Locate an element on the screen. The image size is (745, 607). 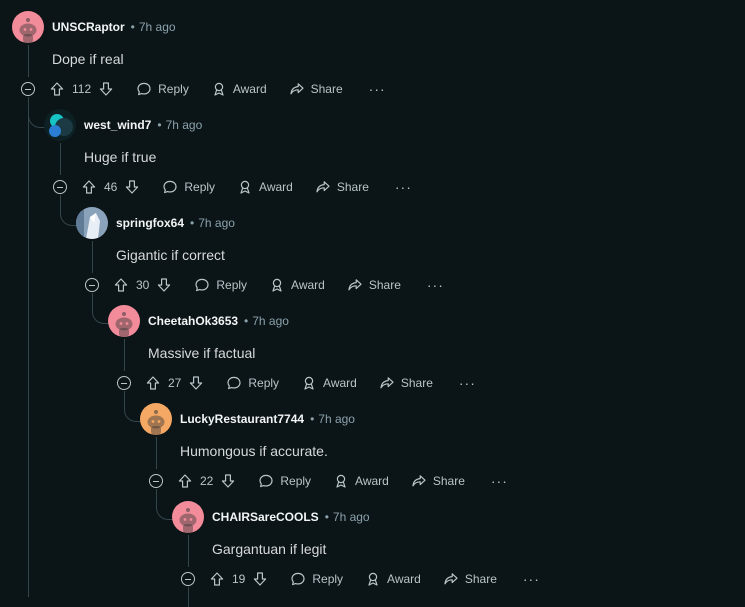
username: west_wind7 is located at coordinates (117, 125).